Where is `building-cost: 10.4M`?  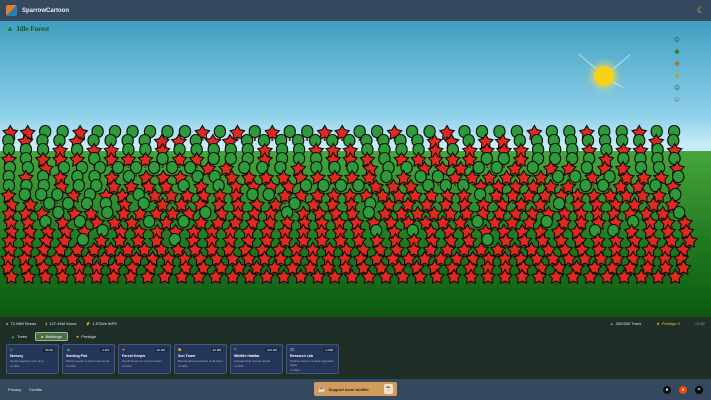 building-cost: 10.4M is located at coordinates (160, 350).